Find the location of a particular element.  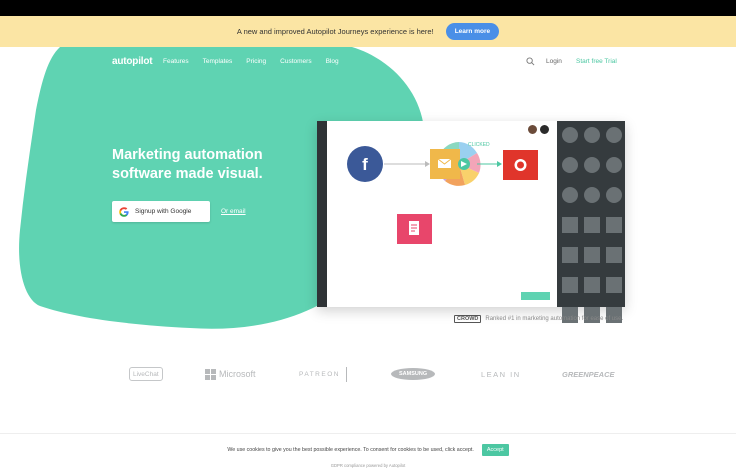

patreon-logo: PATREON is located at coordinates (323, 374).